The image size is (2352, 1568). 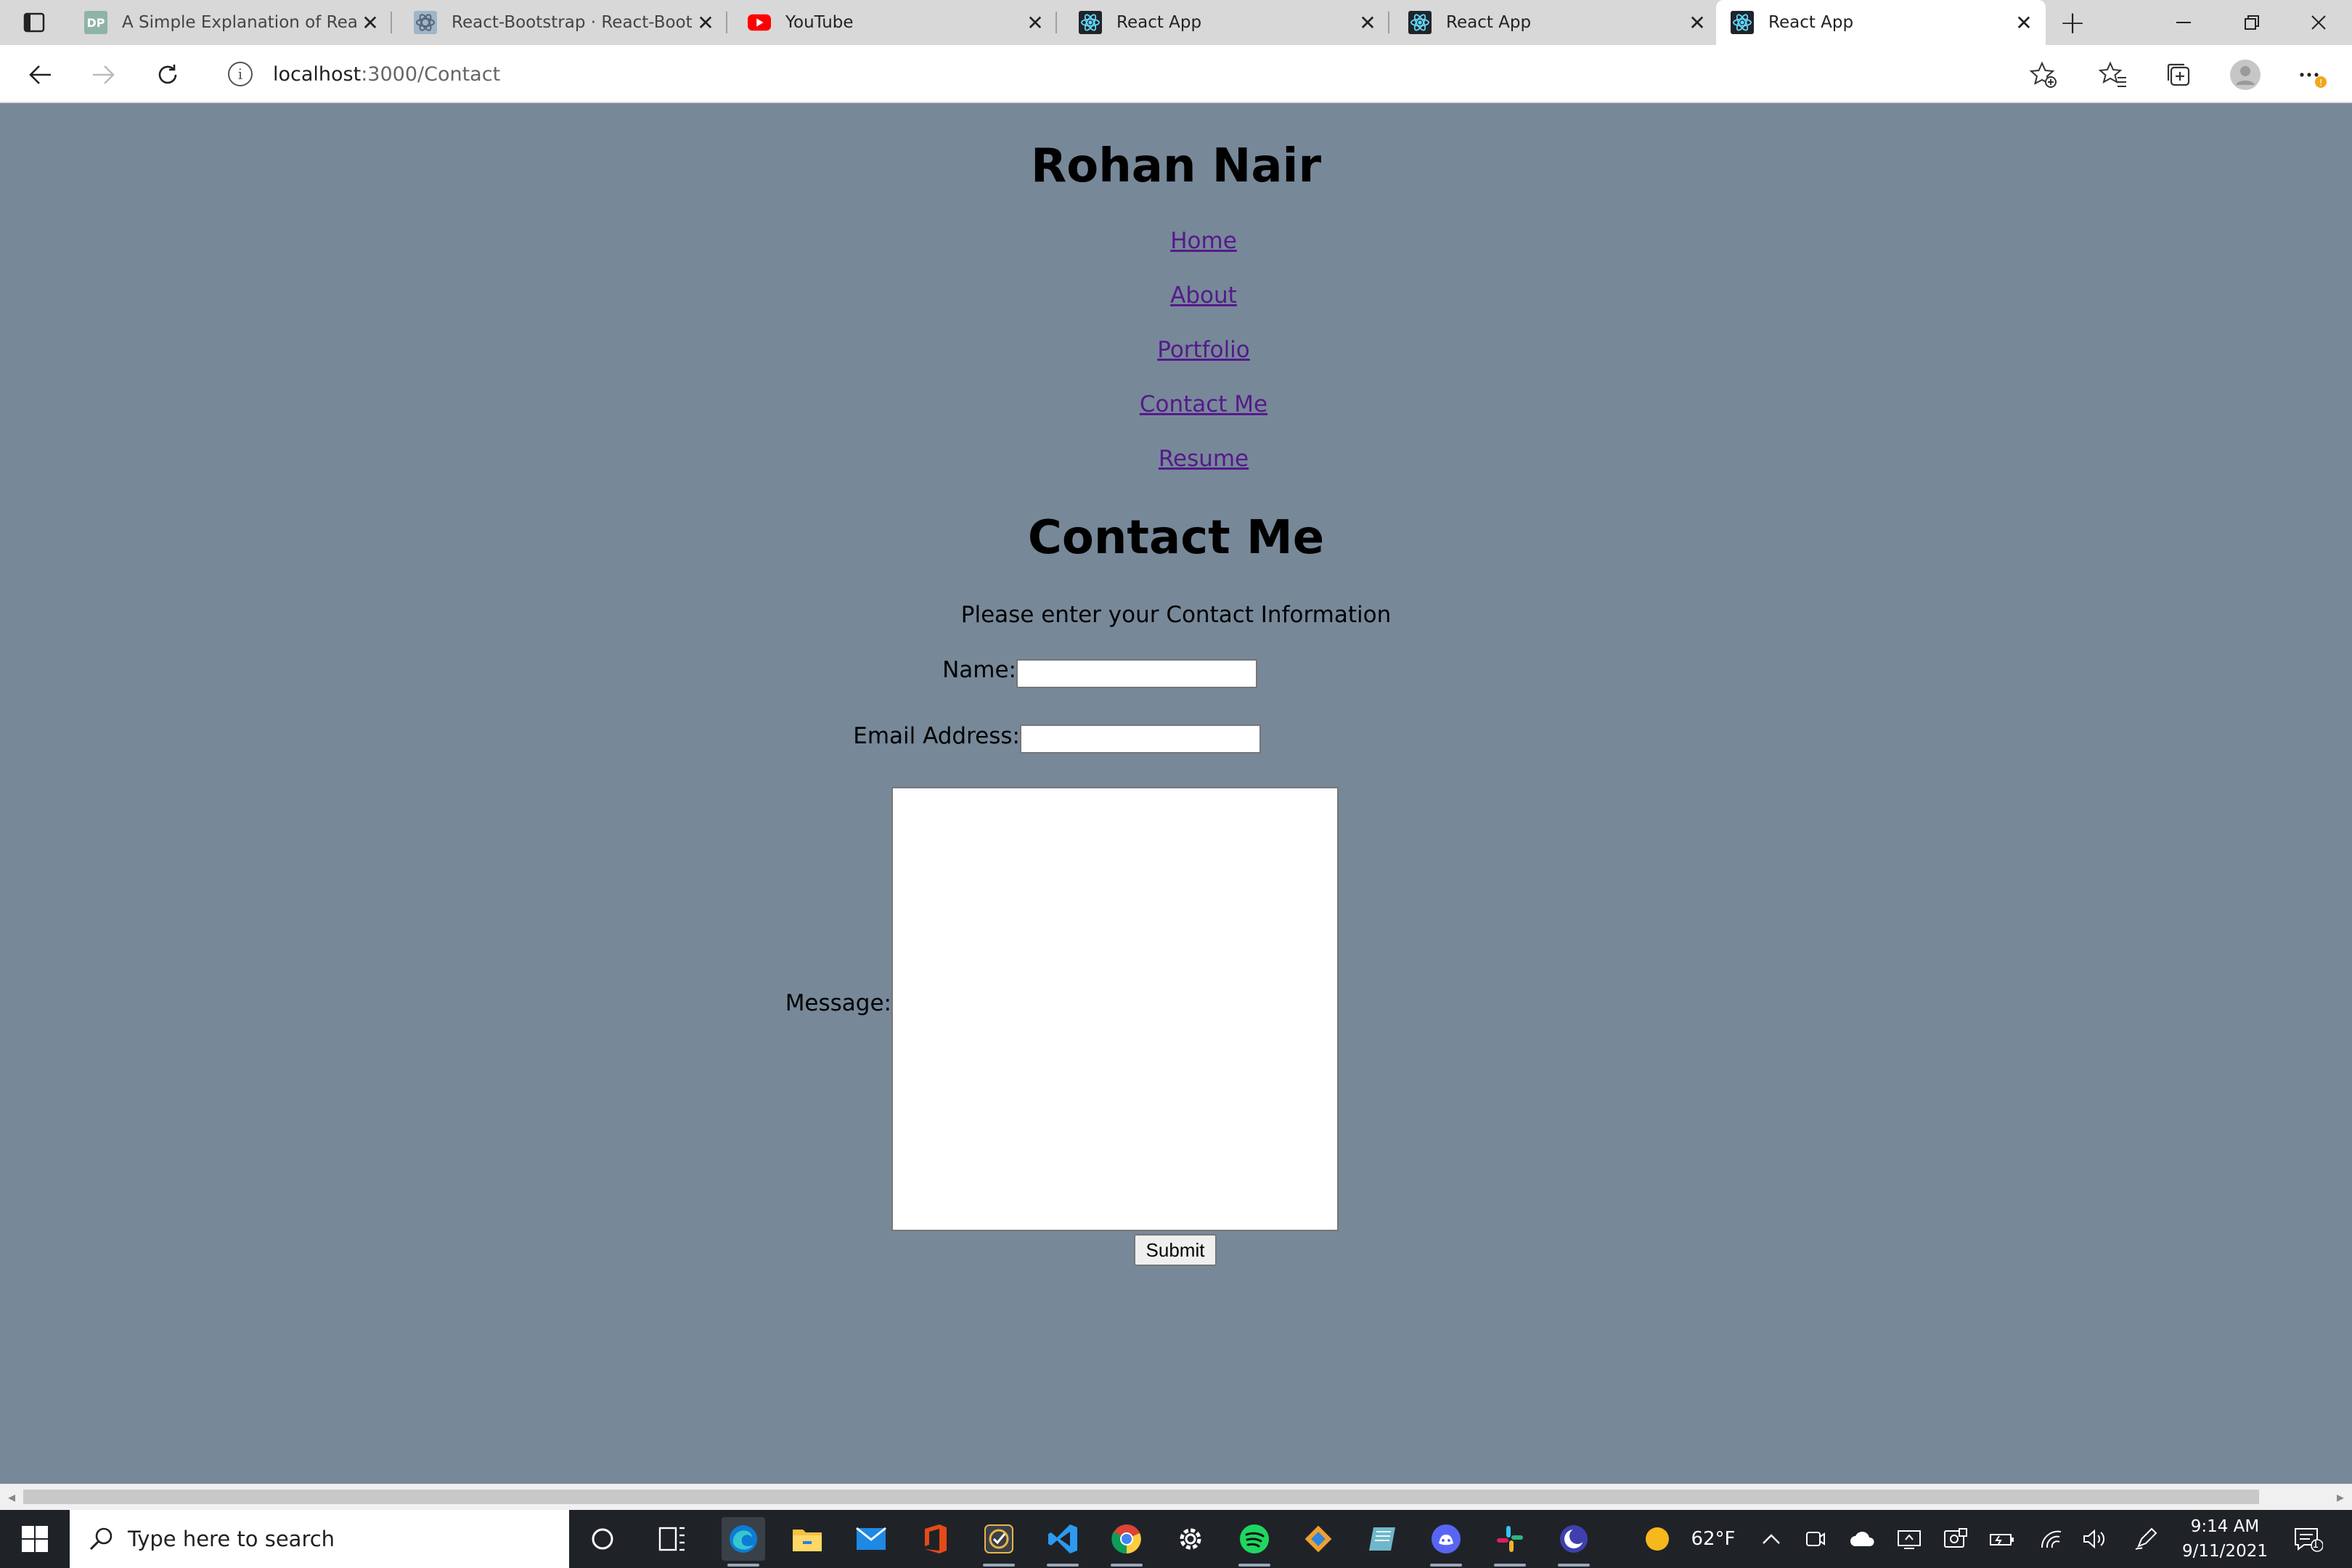 I want to click on star-add-icon, so click(x=2043, y=74).